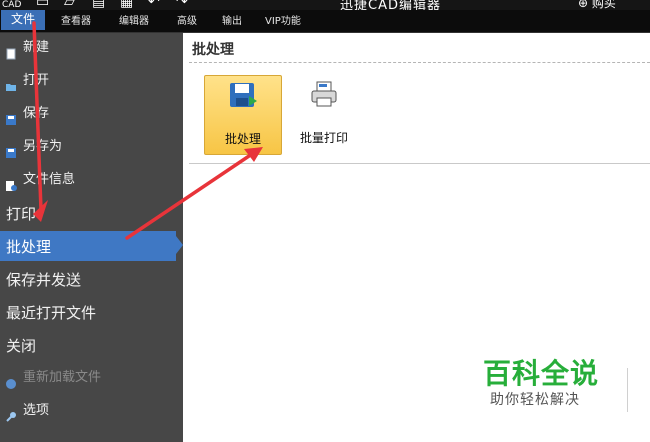  I want to click on sidebar-item-open: 打开, so click(91, 81).